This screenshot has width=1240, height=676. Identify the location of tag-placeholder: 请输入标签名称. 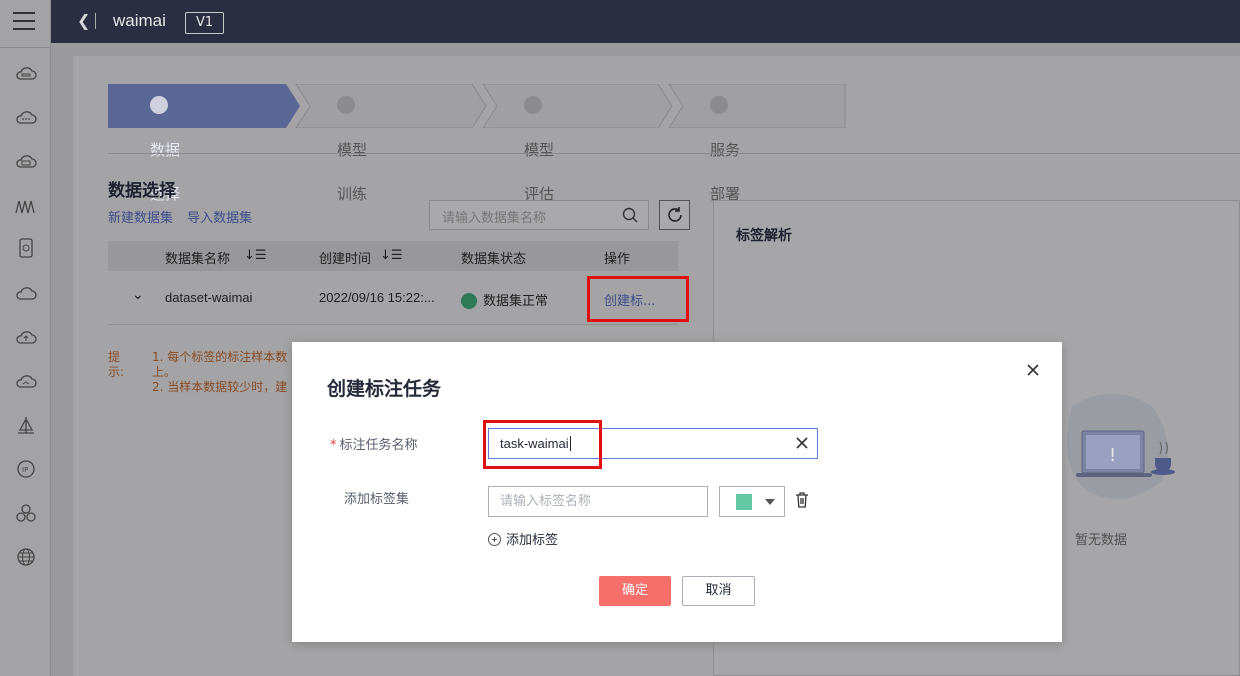
(546, 501).